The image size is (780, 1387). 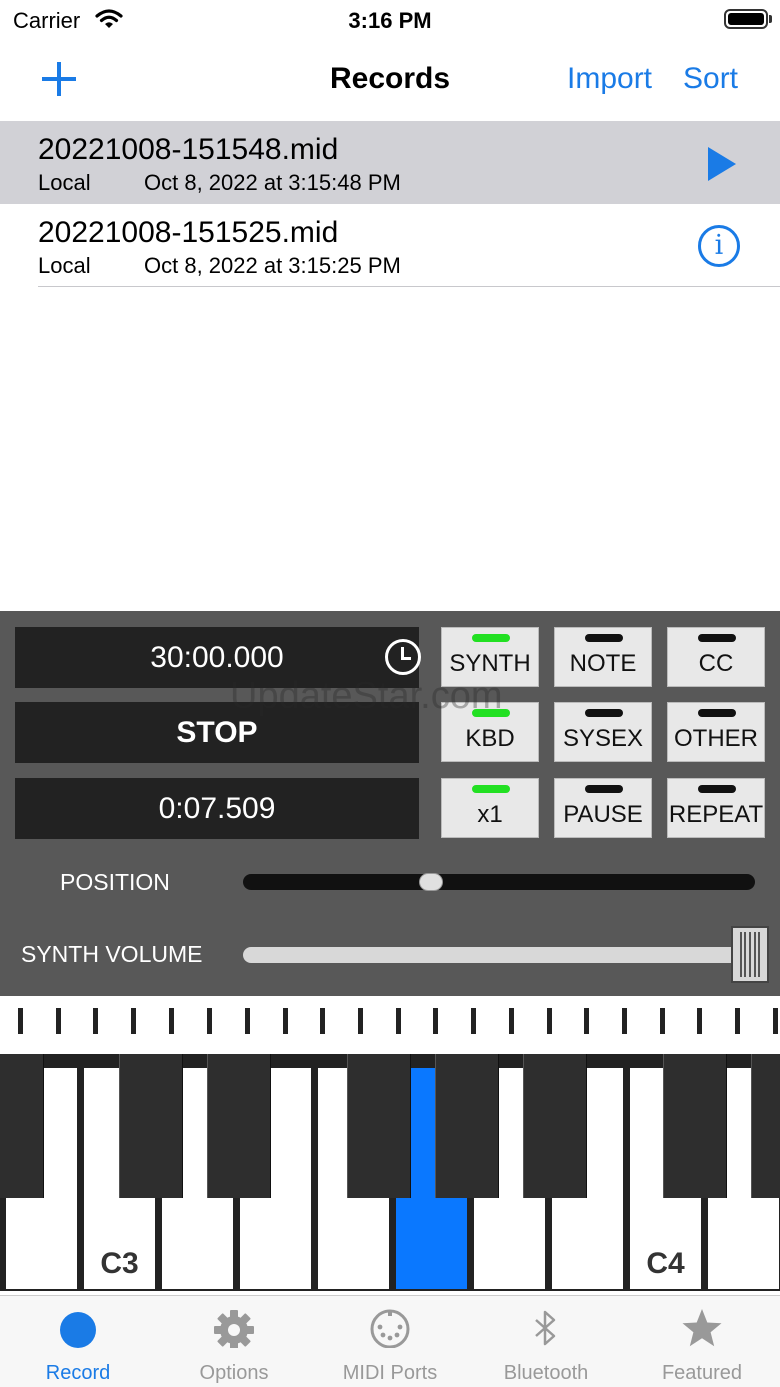 I want to click on toggle-label: REPEAT, so click(x=716, y=814).